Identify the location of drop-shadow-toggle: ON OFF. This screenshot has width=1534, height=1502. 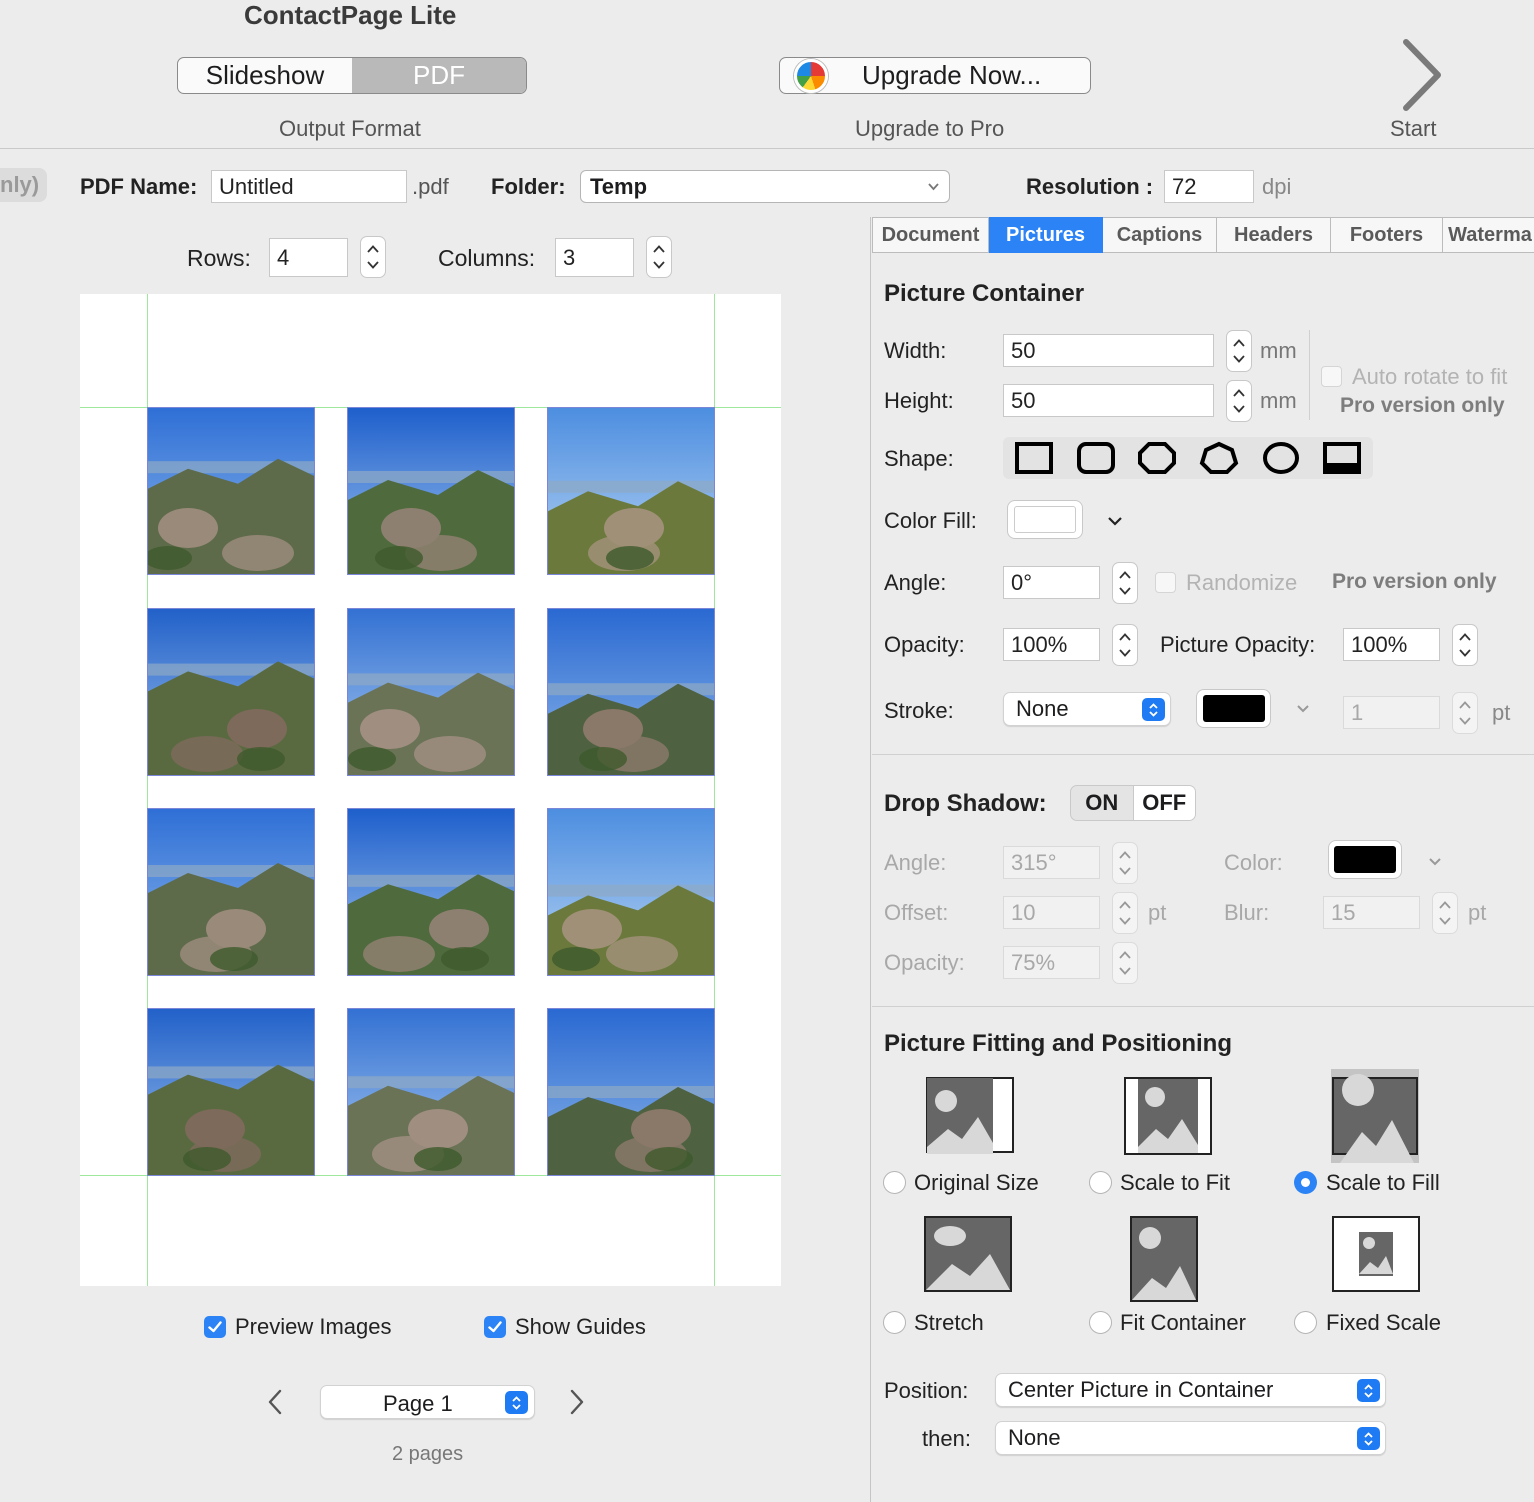
(1133, 803).